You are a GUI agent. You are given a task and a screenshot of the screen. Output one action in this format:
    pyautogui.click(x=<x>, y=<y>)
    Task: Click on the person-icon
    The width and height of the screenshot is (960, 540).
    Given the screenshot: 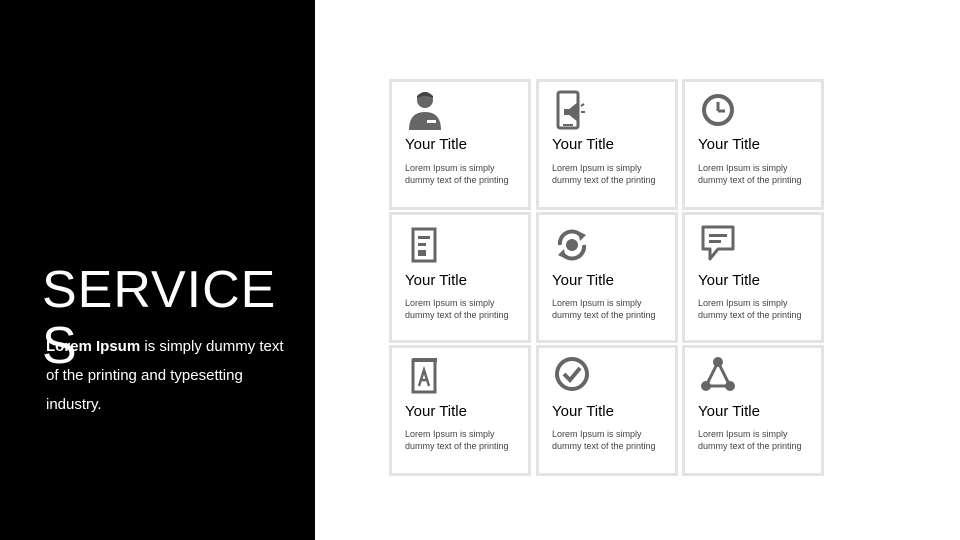 What is the action you would take?
    pyautogui.click(x=425, y=110)
    